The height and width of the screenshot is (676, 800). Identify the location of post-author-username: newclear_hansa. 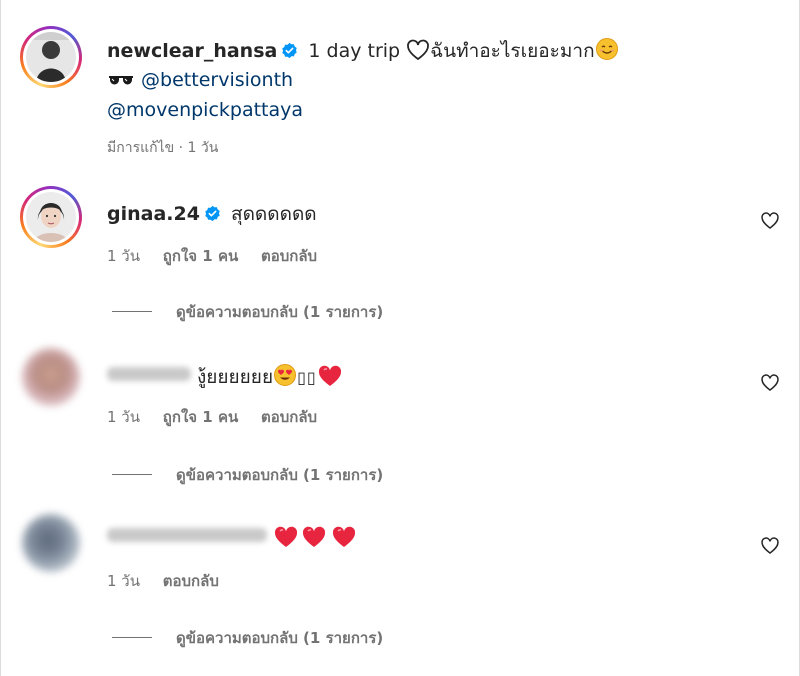
(192, 51).